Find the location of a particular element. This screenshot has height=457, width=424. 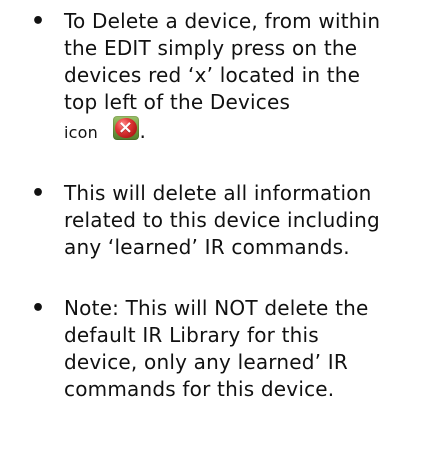

x-glyph: × is located at coordinates (125, 127).